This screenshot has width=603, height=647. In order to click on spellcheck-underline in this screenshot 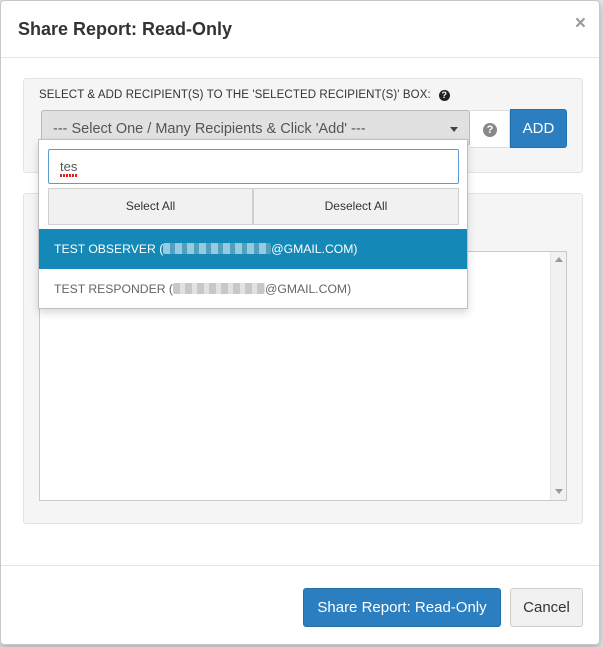, I will do `click(68, 175)`.